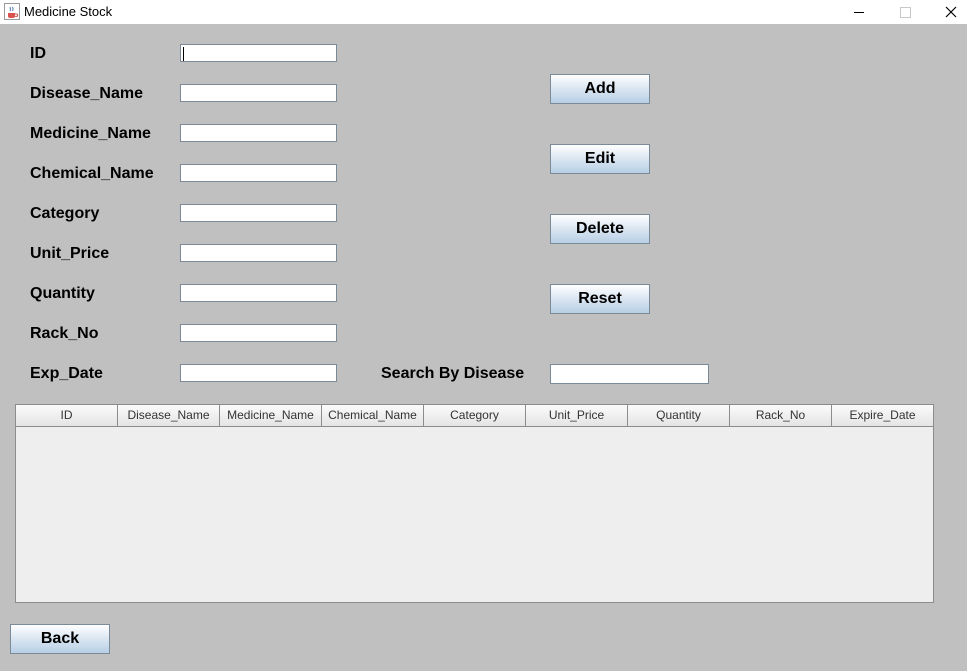 The image size is (967, 671). What do you see at coordinates (86, 93) in the screenshot?
I see `disease-name-label: Disease_Name` at bounding box center [86, 93].